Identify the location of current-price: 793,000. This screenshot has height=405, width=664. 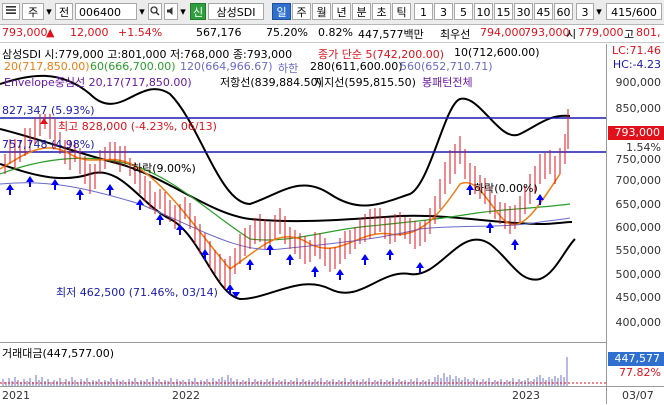
(25, 32).